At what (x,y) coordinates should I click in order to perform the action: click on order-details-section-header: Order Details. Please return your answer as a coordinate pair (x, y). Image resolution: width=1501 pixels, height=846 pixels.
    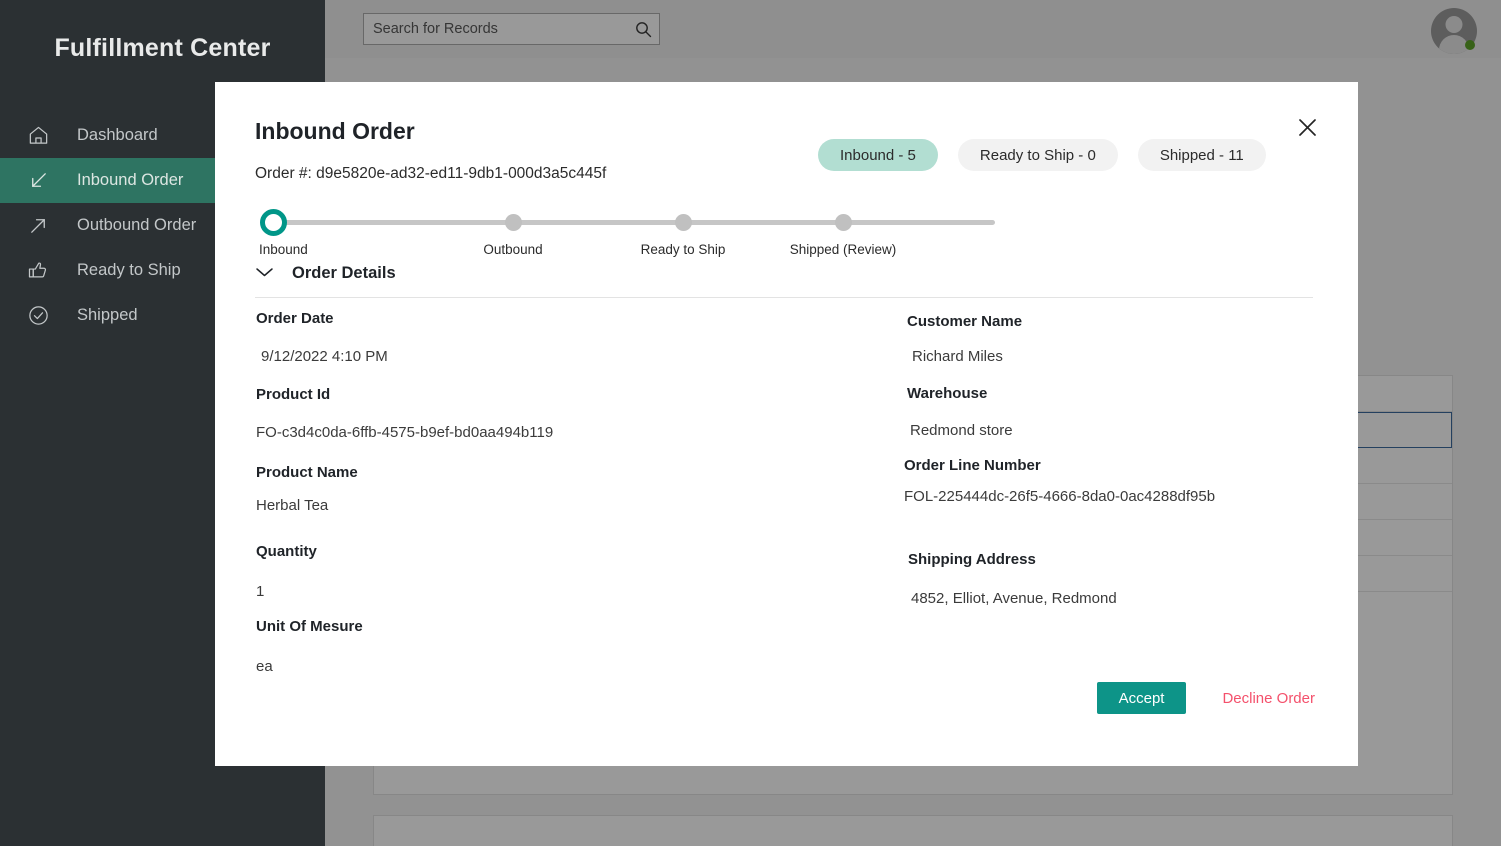
    Looking at the image, I should click on (325, 273).